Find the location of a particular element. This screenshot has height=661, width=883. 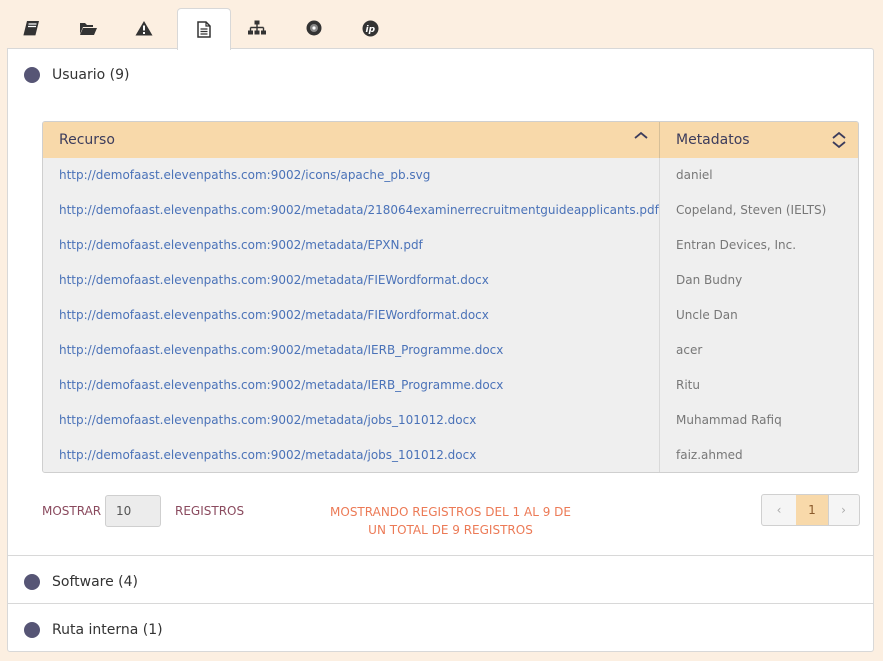

tab-disc is located at coordinates (314, 28).